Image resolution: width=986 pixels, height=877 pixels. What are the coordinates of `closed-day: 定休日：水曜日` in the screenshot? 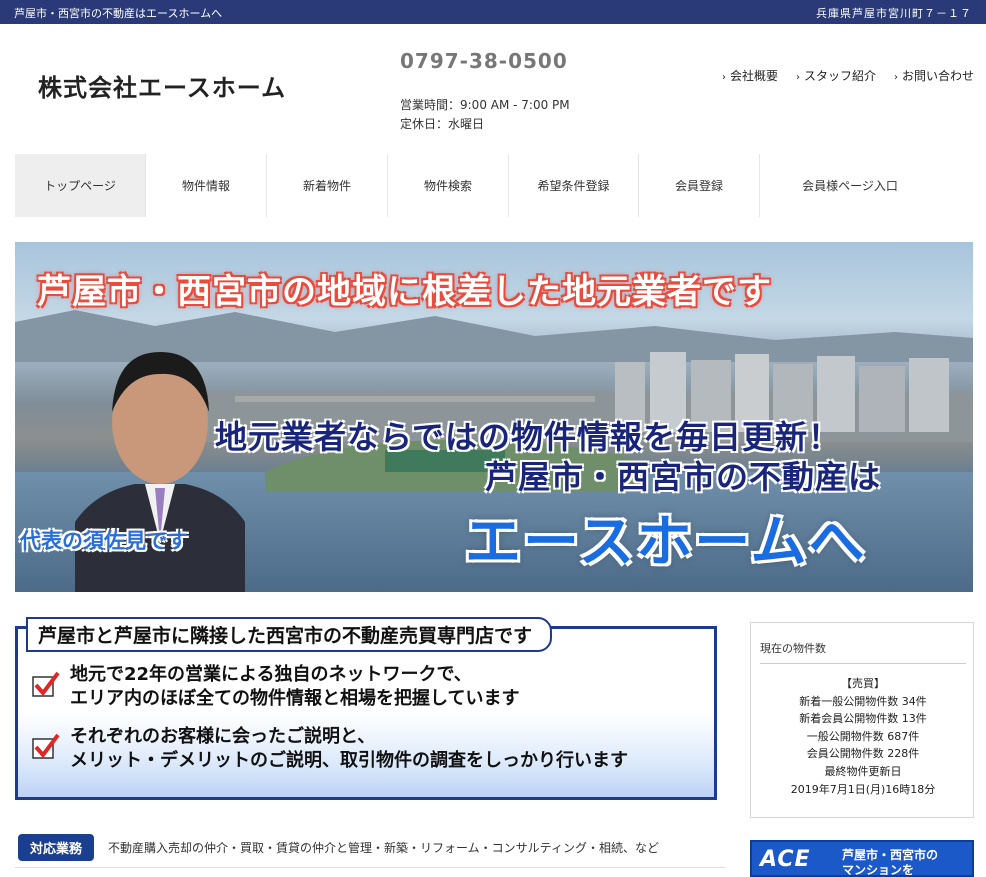 It's located at (442, 124).